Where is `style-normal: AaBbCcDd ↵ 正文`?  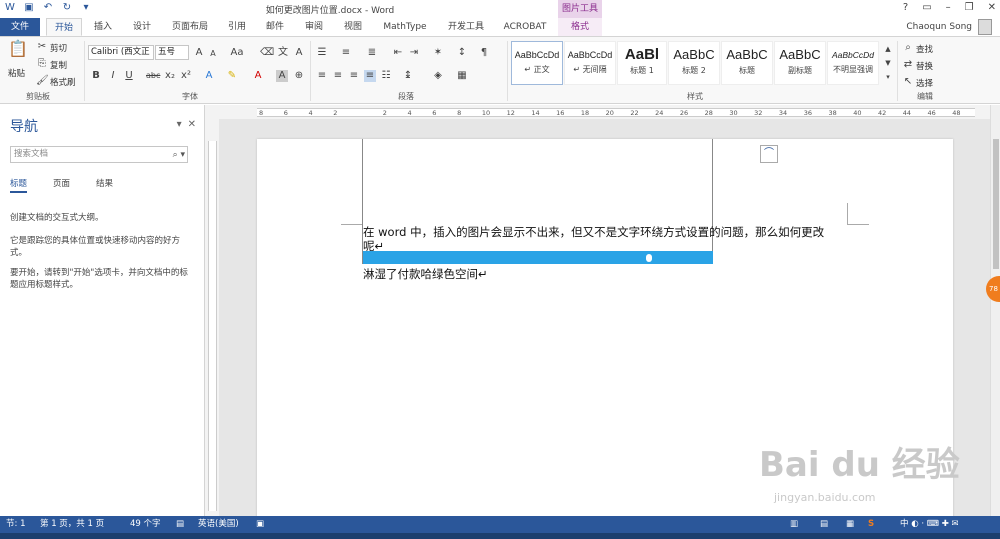
style-normal: AaBbCcDd ↵ 正文 is located at coordinates (537, 63).